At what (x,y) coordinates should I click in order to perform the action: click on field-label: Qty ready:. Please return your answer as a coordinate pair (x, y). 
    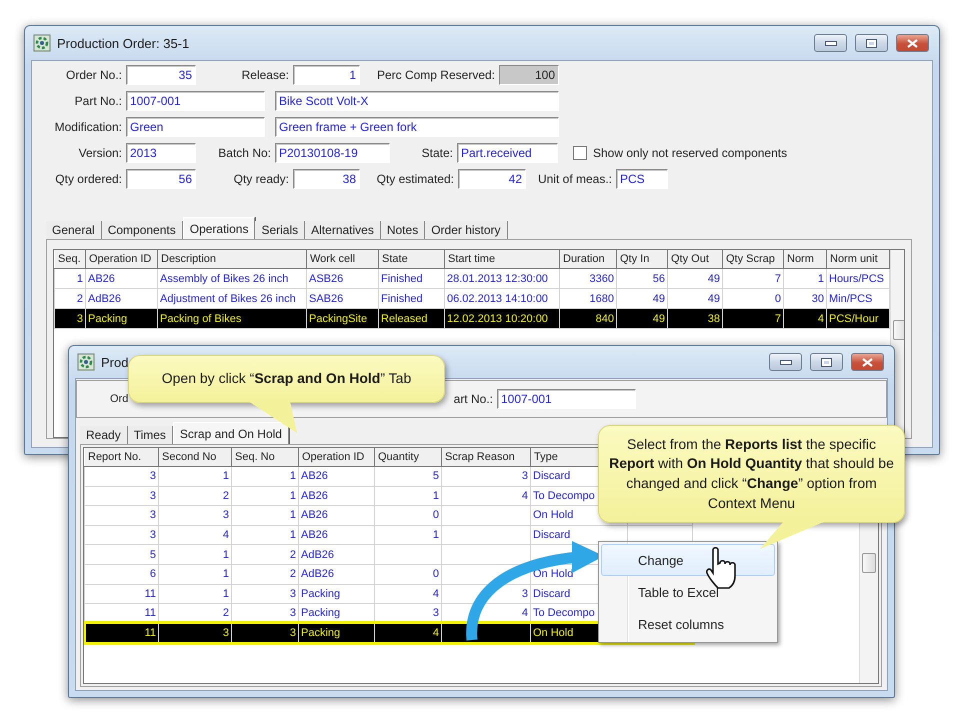
    Looking at the image, I should click on (260, 179).